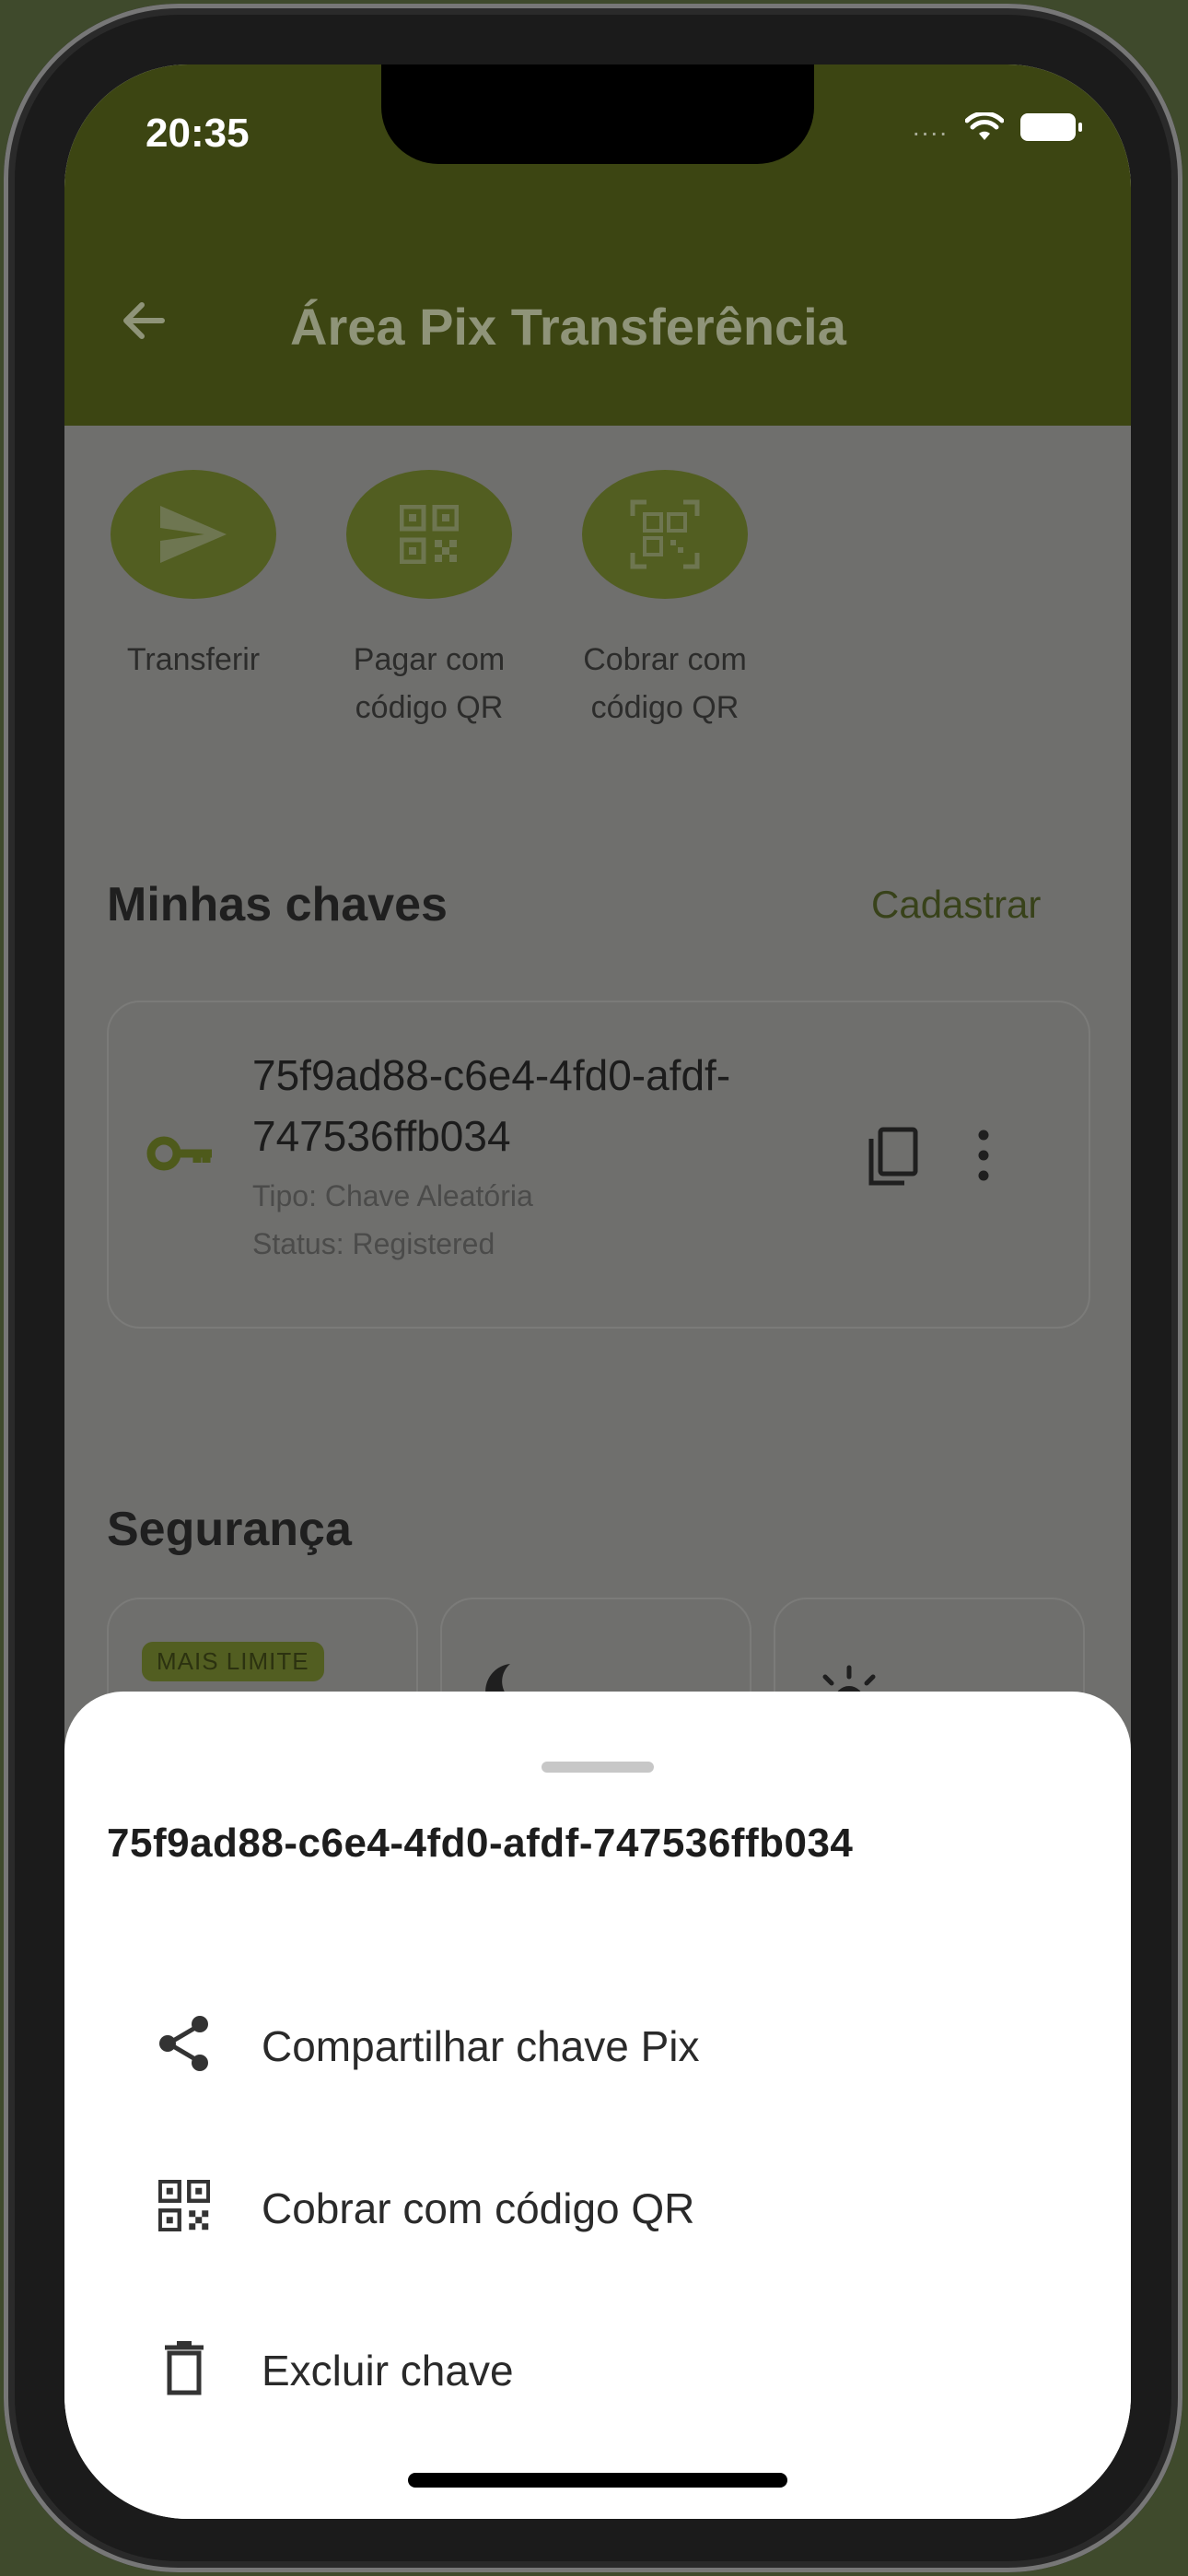 This screenshot has width=1188, height=2576. What do you see at coordinates (230, 1529) in the screenshot?
I see `security-section-title: Segurança` at bounding box center [230, 1529].